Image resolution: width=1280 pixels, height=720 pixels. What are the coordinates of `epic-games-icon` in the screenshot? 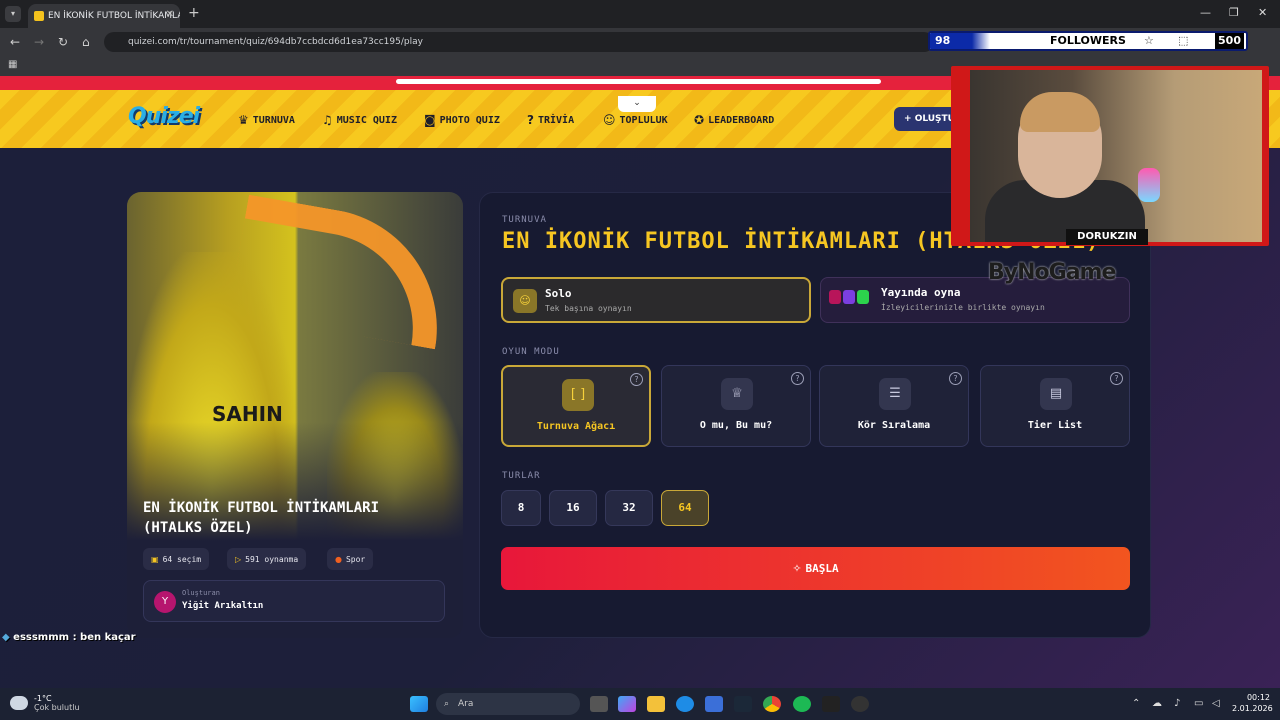 It's located at (831, 704).